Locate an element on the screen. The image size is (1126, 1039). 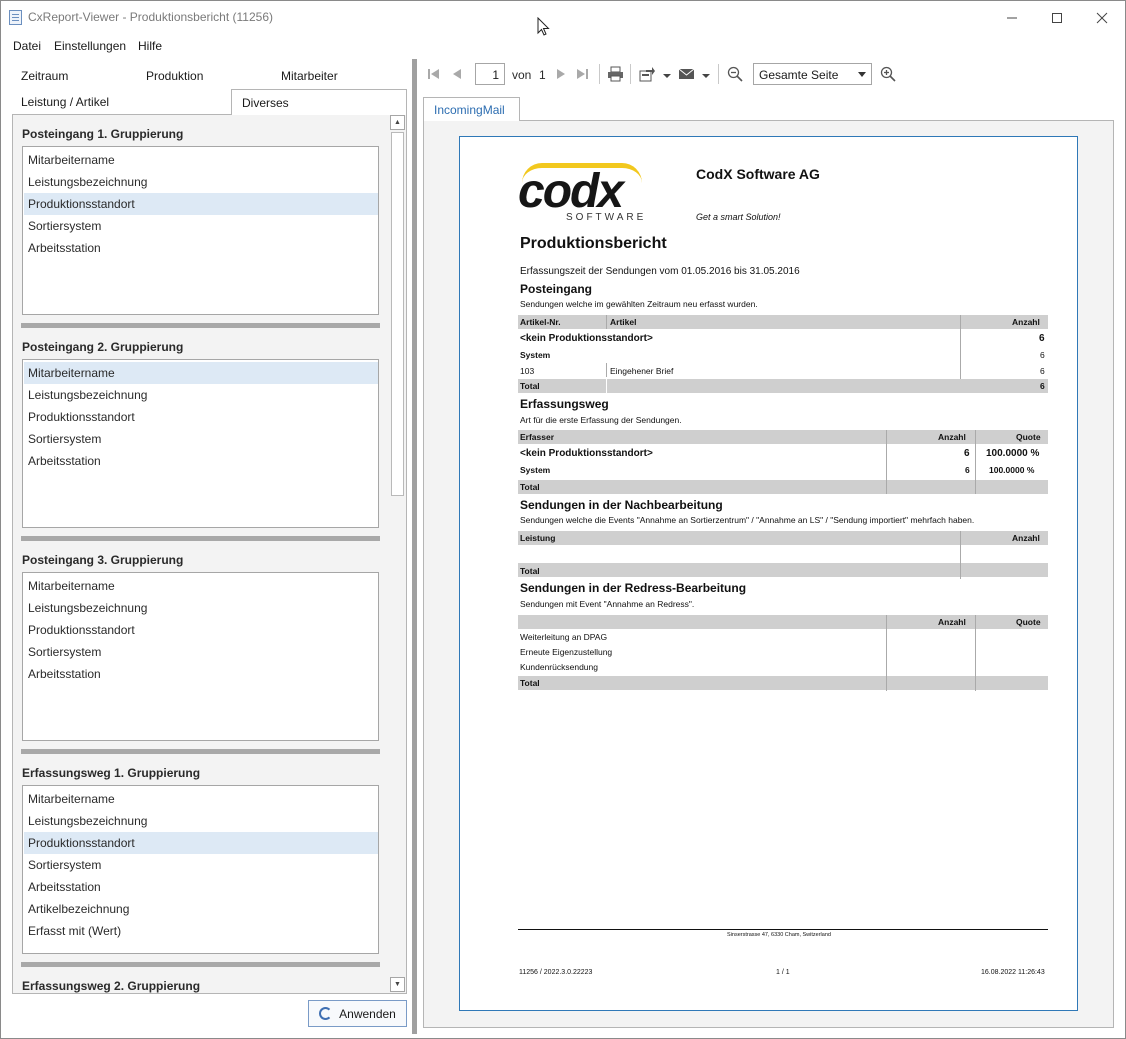
group-separator is located at coordinates (200, 325).